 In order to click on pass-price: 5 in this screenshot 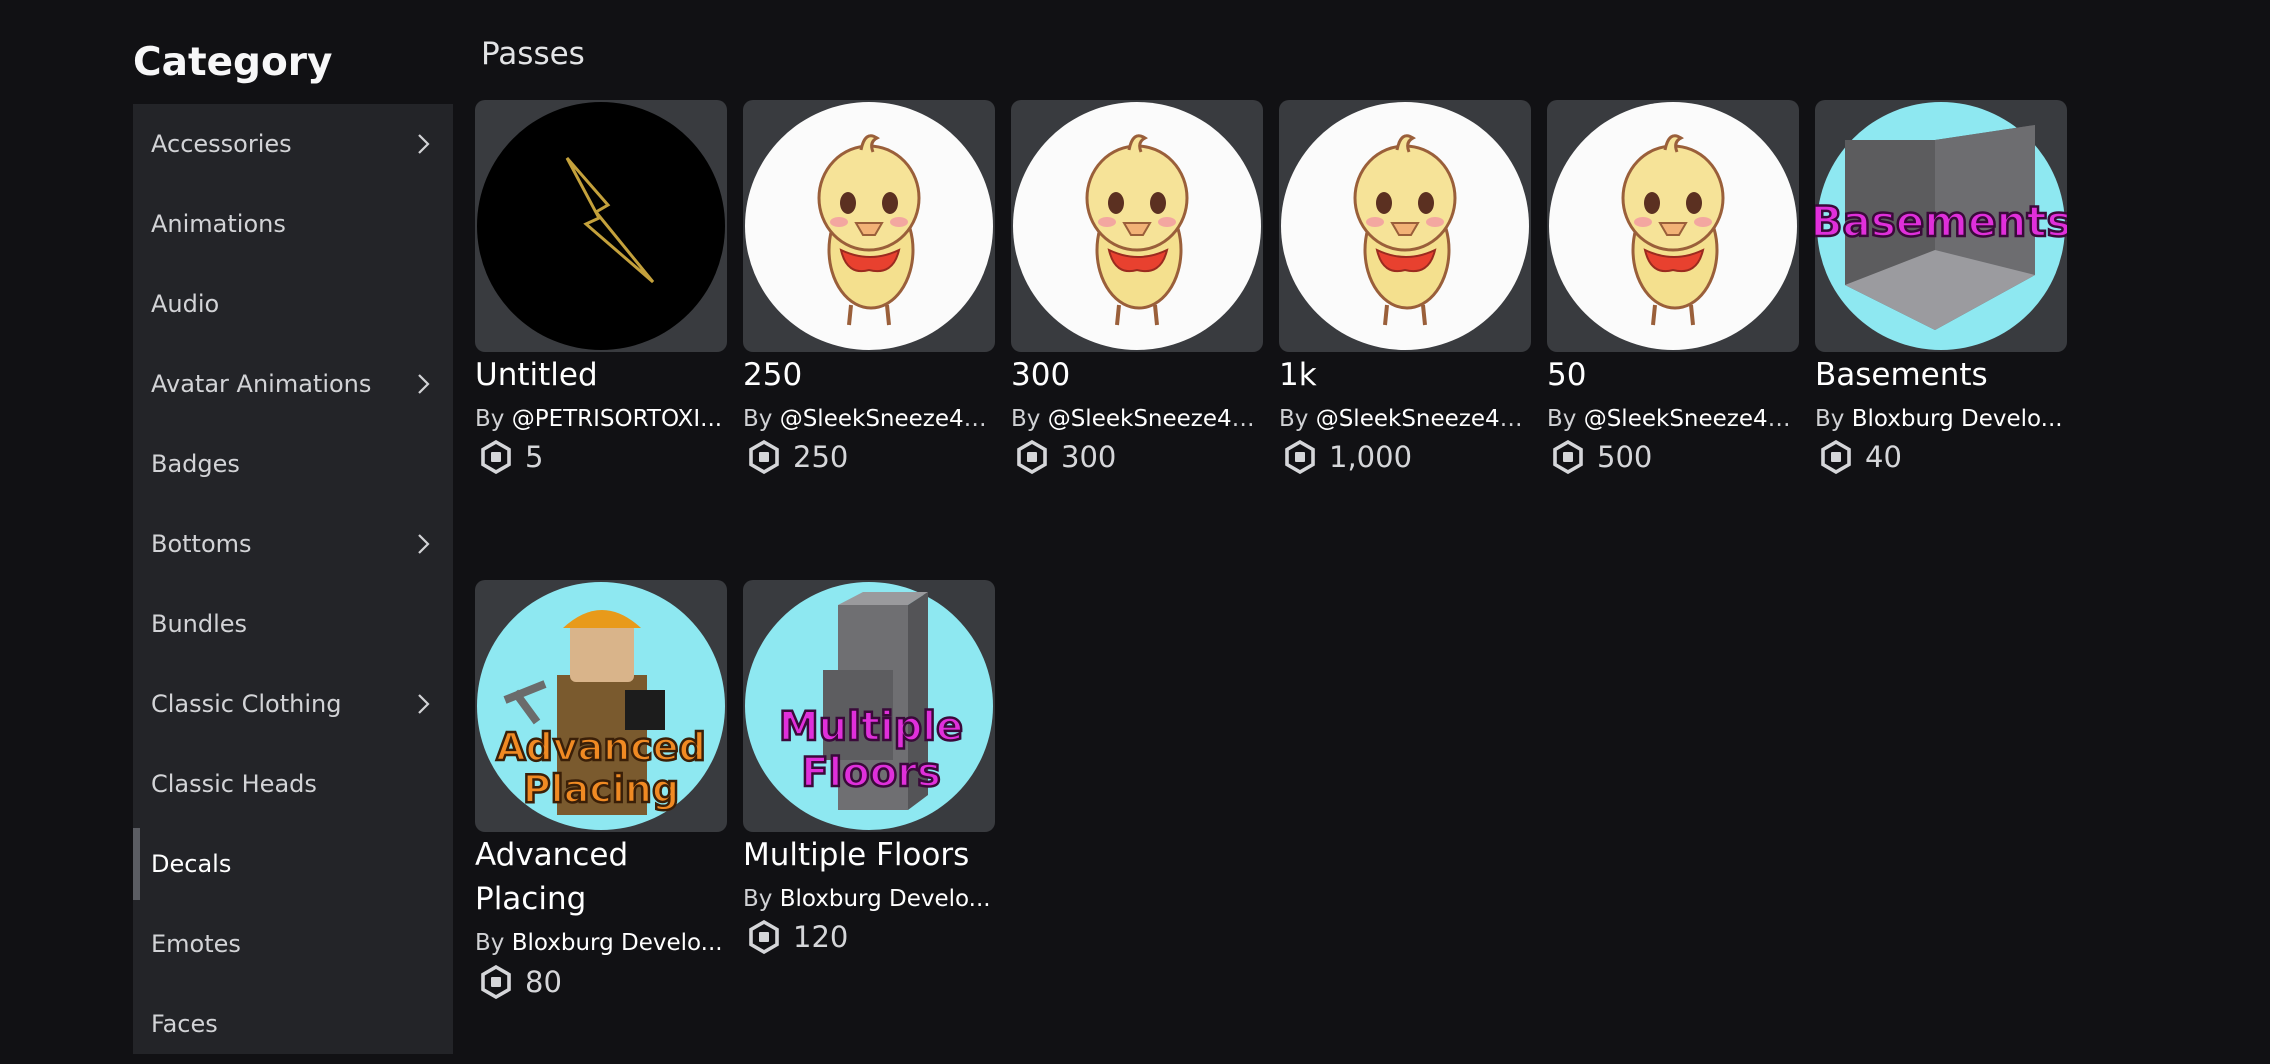, I will do `click(511, 457)`.